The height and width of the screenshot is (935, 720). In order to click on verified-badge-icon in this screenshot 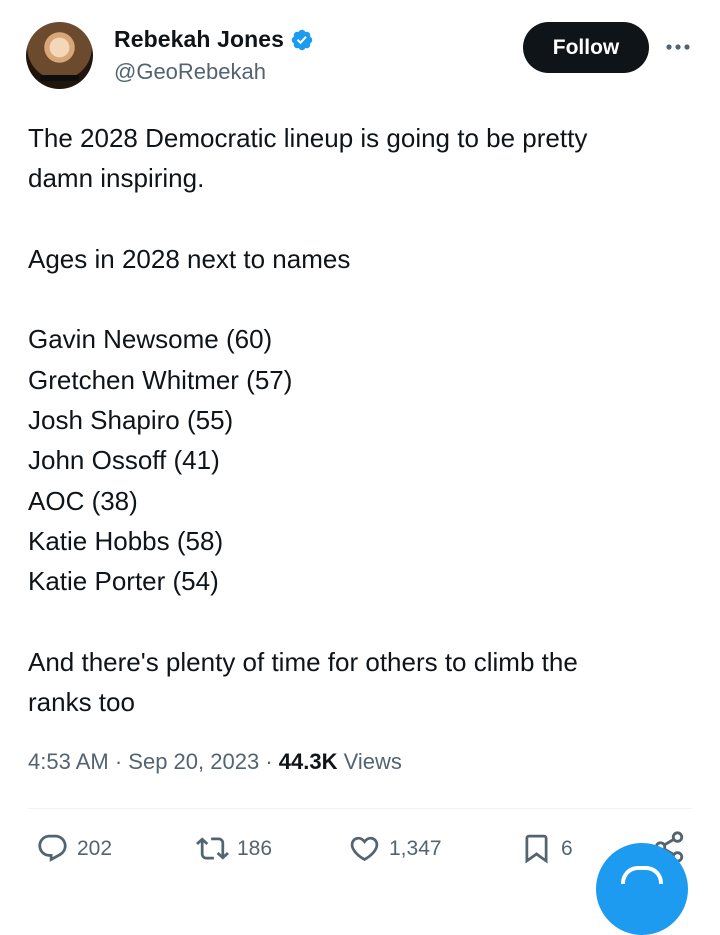, I will do `click(302, 39)`.